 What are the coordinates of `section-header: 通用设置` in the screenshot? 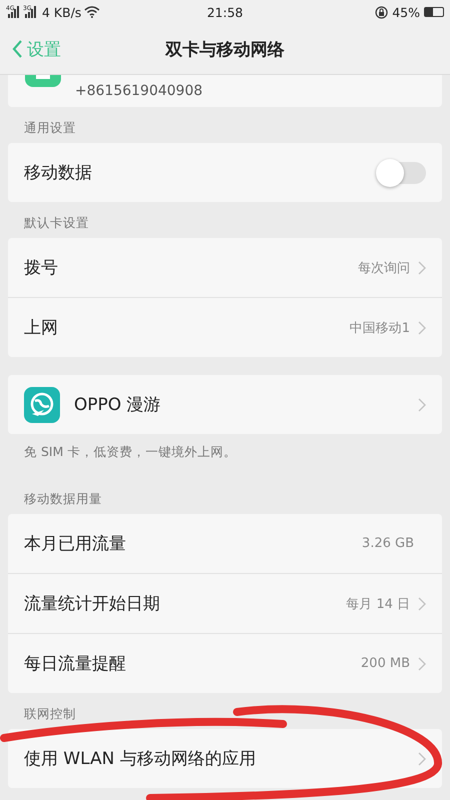 It's located at (50, 127).